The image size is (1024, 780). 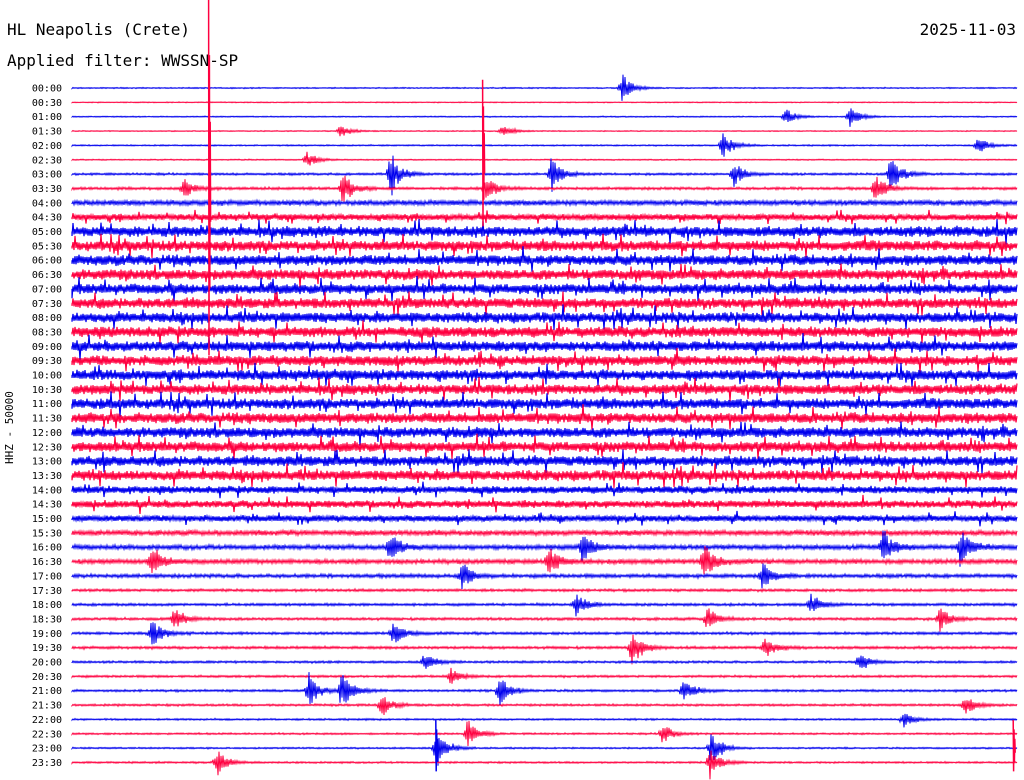 I want to click on row-time-label: 06:00, so click(x=47, y=261).